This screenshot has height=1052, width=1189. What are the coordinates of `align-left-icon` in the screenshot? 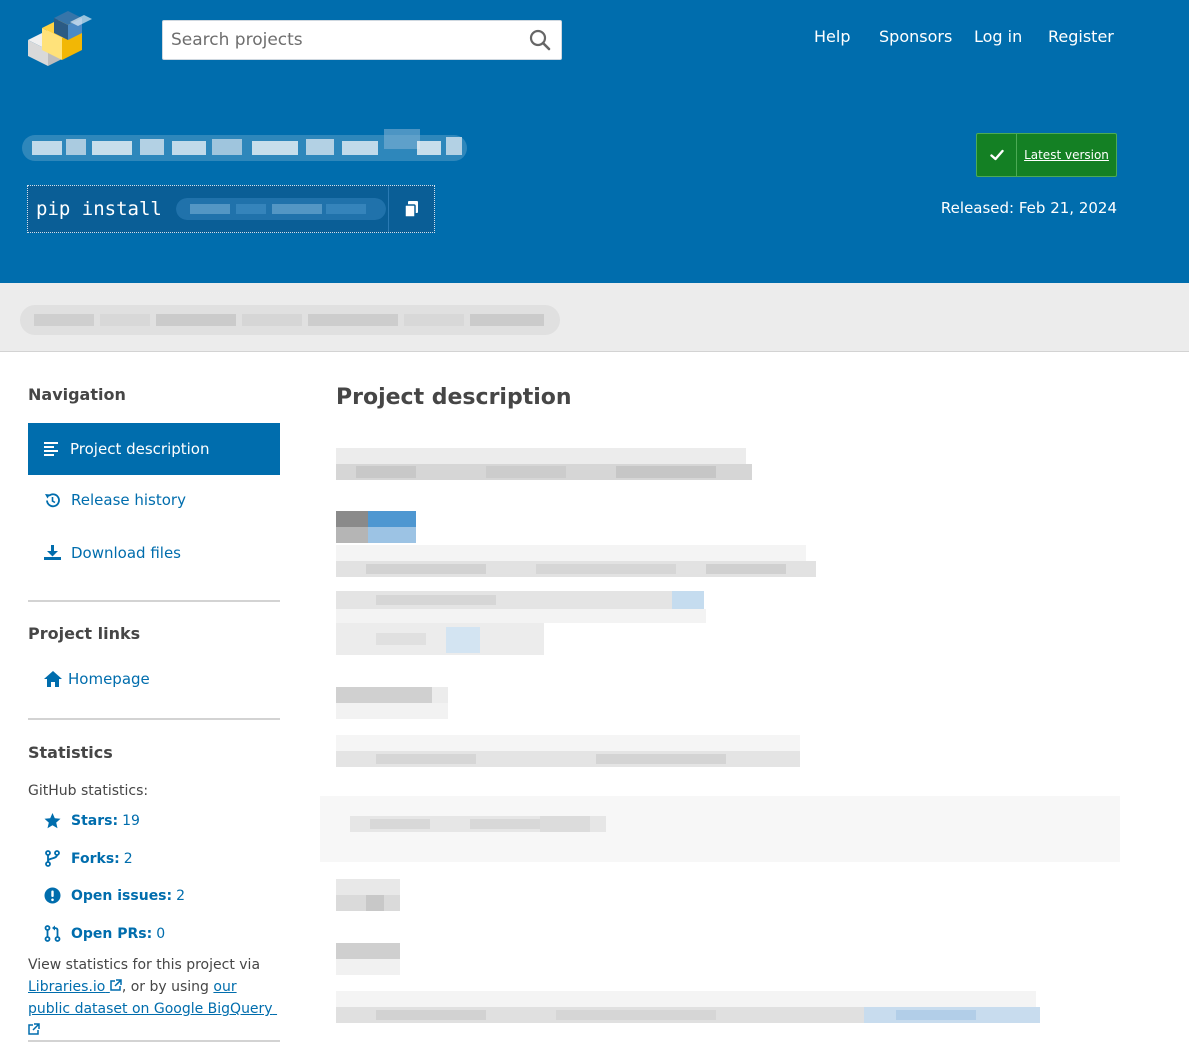 It's located at (51, 449).